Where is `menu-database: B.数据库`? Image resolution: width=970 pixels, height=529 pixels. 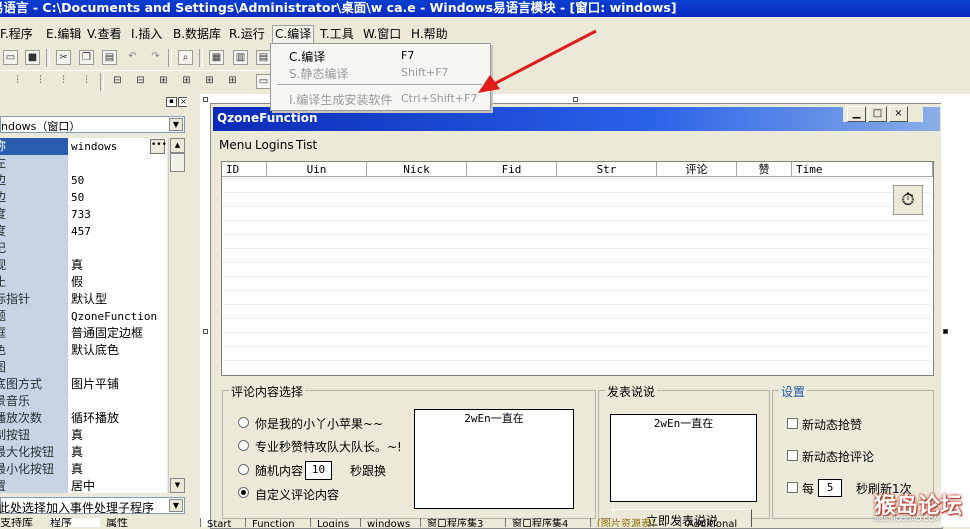 menu-database: B.数据库 is located at coordinates (197, 34).